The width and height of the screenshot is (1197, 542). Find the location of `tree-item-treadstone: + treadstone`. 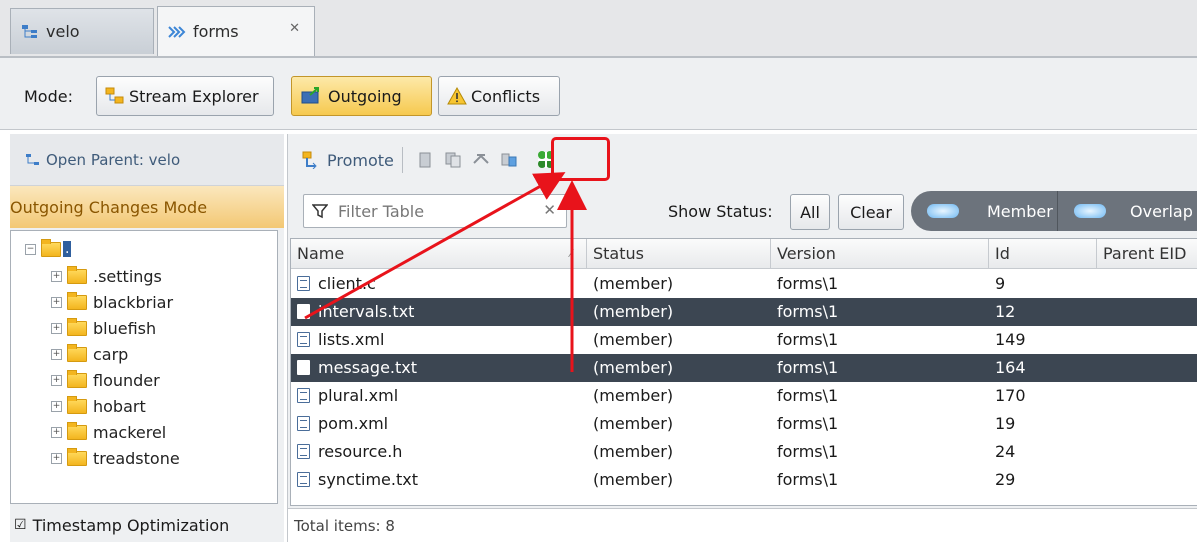

tree-item-treadstone: + treadstone is located at coordinates (115, 458).